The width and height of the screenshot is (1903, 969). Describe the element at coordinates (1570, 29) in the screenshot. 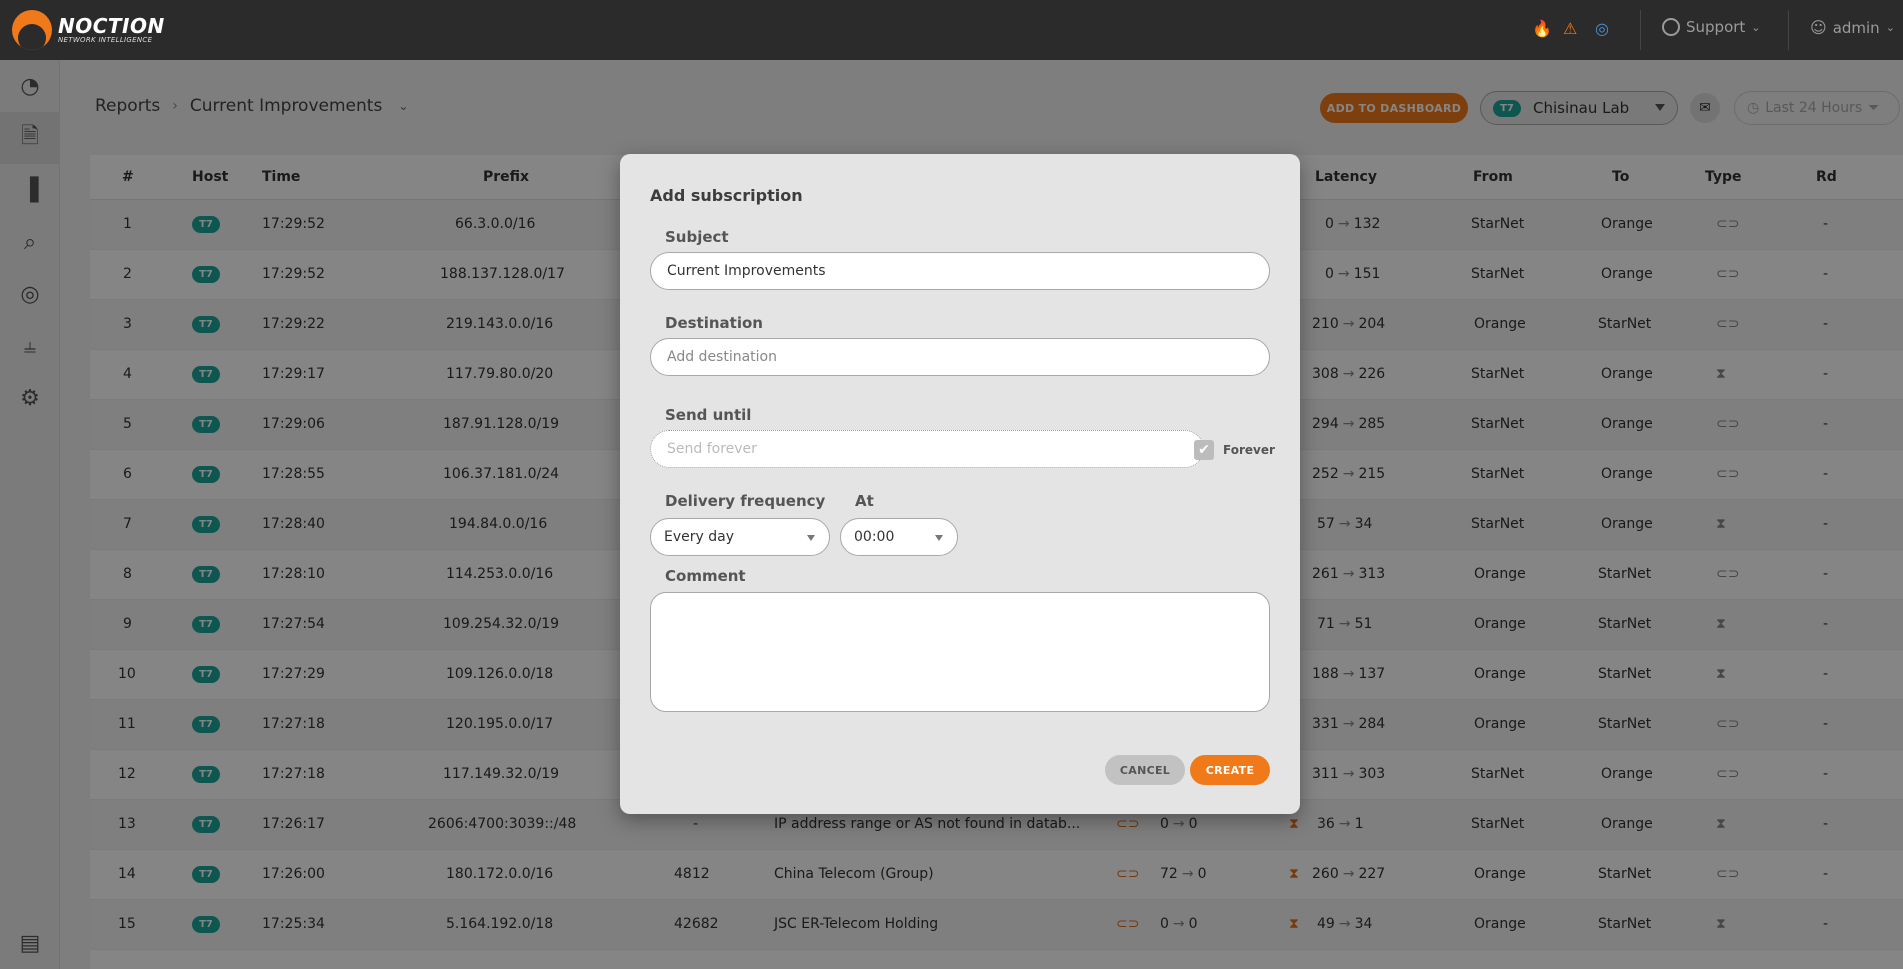

I see `warning-icon: ⚠` at that location.